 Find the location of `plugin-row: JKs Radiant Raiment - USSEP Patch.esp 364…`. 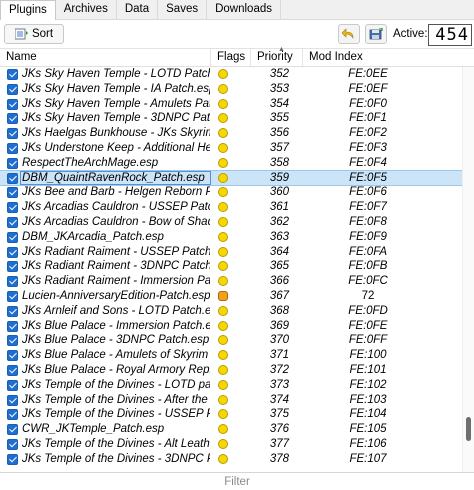

plugin-row: JKs Radiant Raiment - USSEP Patch.esp 364… is located at coordinates (231, 252).